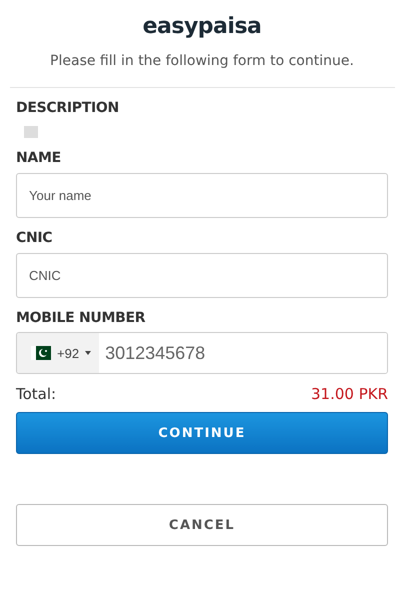 This screenshot has height=593, width=405. Describe the element at coordinates (202, 195) in the screenshot. I see `input-field: Your name` at that location.